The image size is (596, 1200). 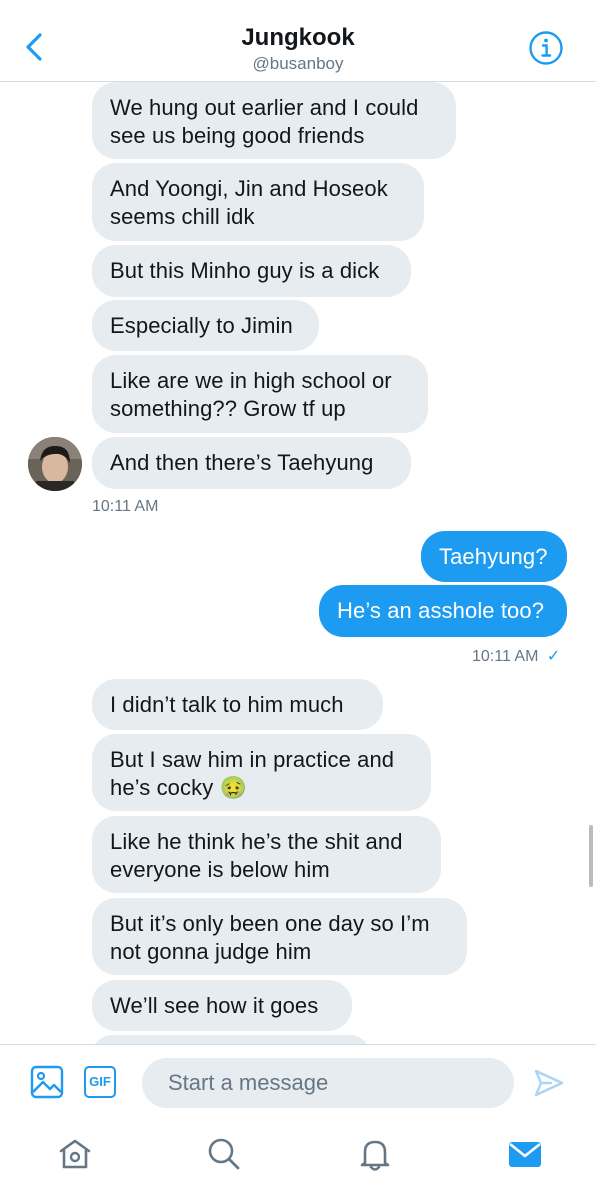 I want to click on home-icon, so click(x=75, y=1154).